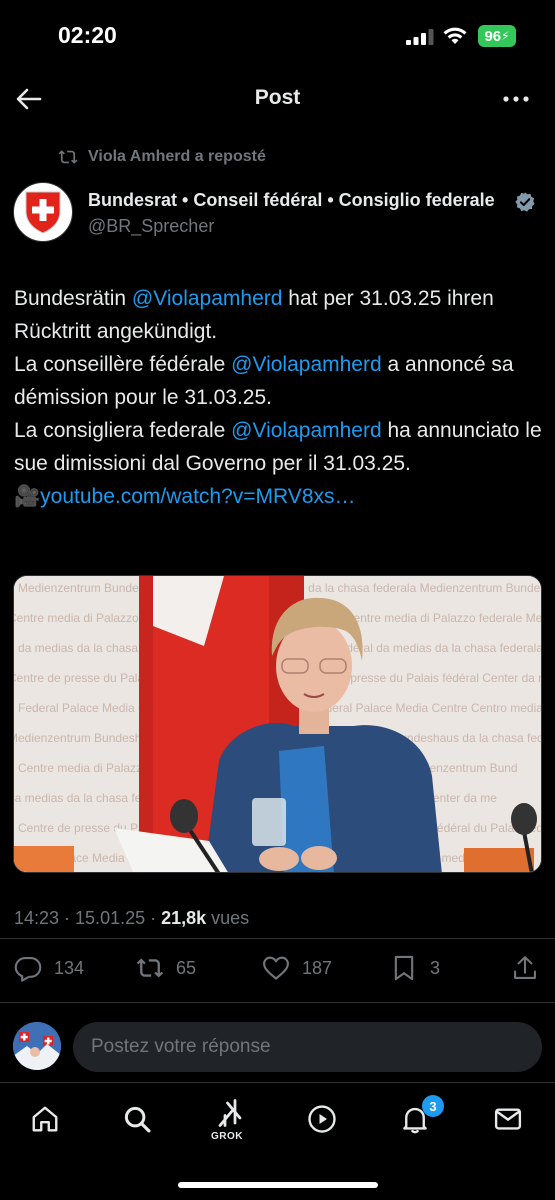  What do you see at coordinates (505, 36) in the screenshot?
I see `charging-icon: ⚡` at bounding box center [505, 36].